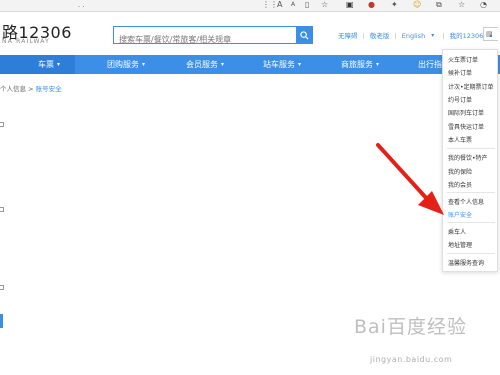 The image size is (500, 375). Describe the element at coordinates (307, 5) in the screenshot. I see `split-screen-icon: ▯` at that location.